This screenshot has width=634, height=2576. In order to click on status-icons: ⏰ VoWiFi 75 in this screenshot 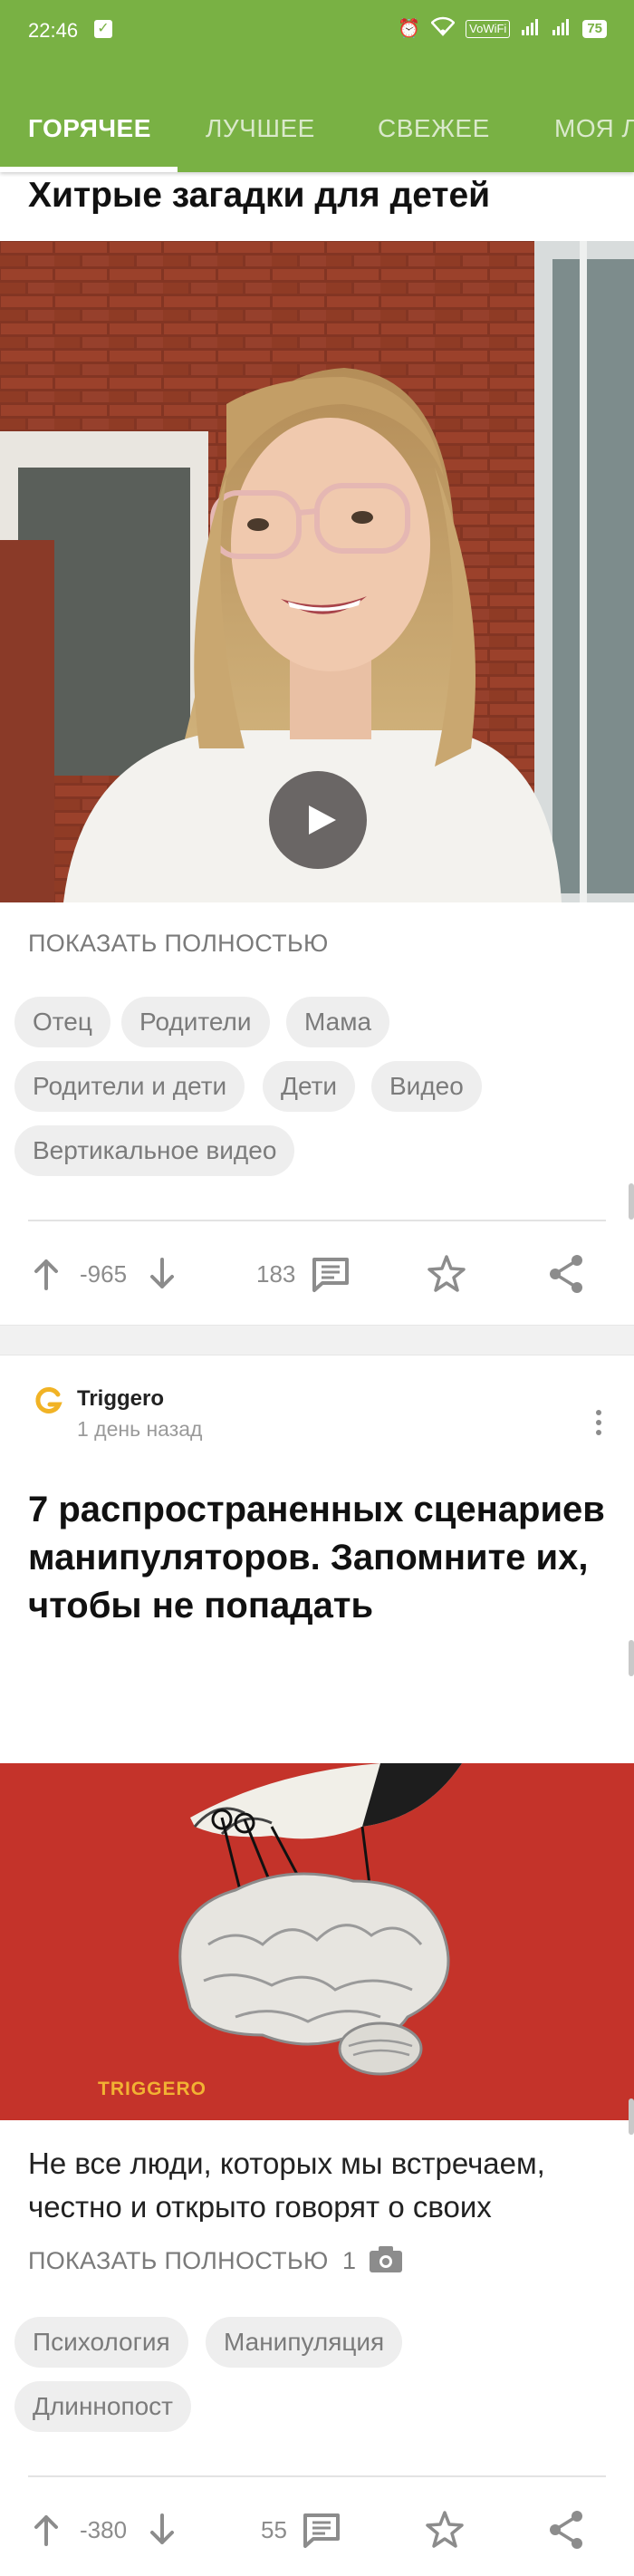, I will do `click(502, 29)`.